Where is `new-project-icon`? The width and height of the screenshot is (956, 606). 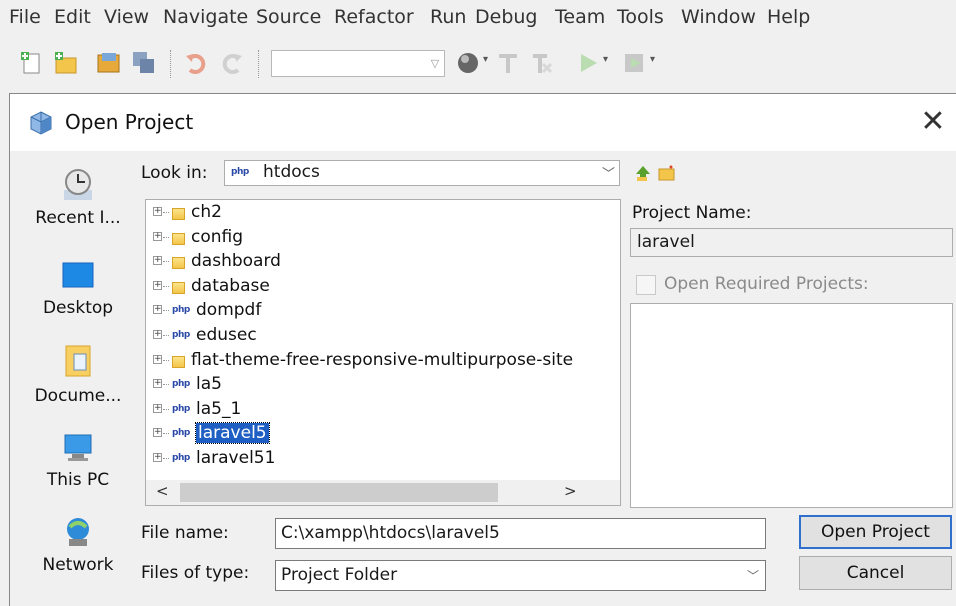
new-project-icon is located at coordinates (66, 63).